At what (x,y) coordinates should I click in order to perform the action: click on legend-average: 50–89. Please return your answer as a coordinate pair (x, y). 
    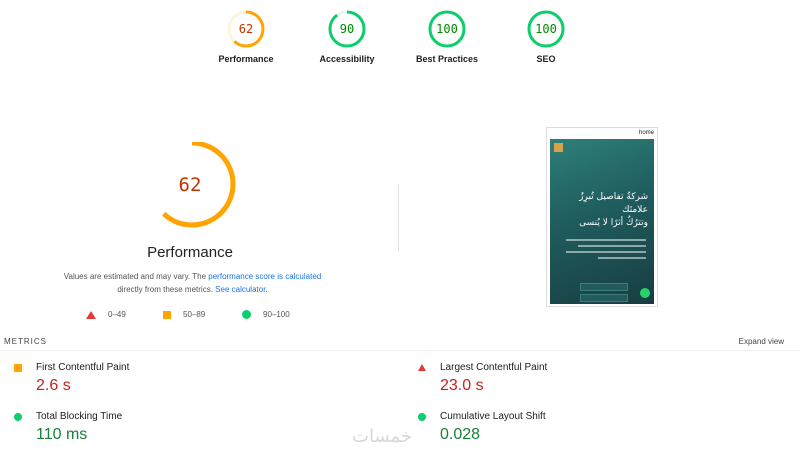
    Looking at the image, I should click on (184, 314).